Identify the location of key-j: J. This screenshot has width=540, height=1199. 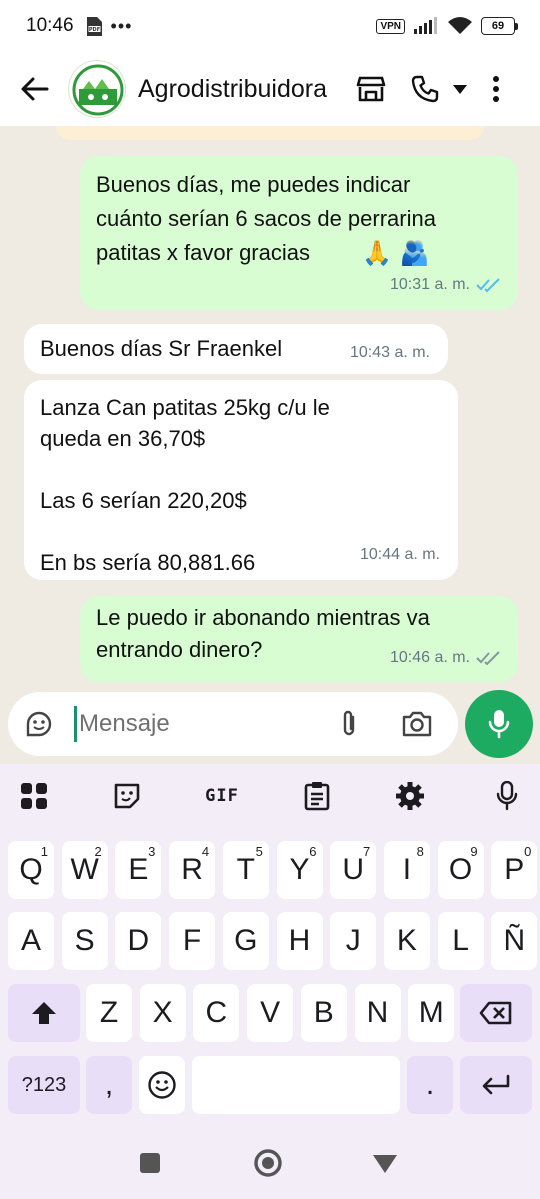
(353, 941).